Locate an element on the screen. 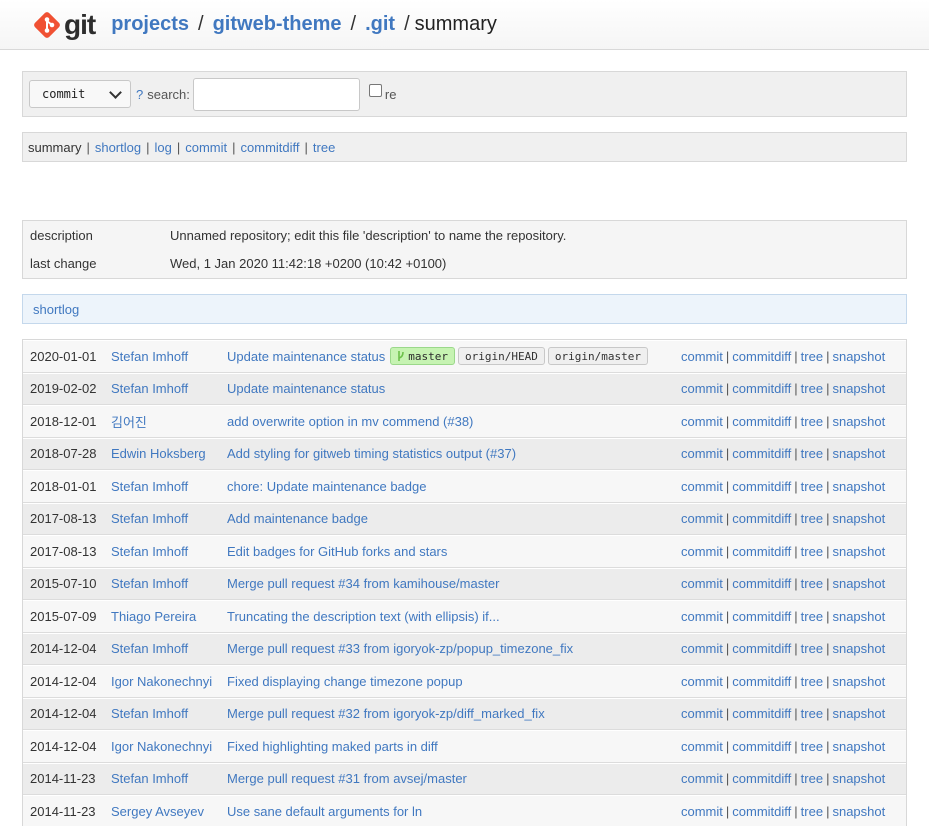 This screenshot has width=929, height=826. remote-ref-badge: origin/HEAD is located at coordinates (501, 356).